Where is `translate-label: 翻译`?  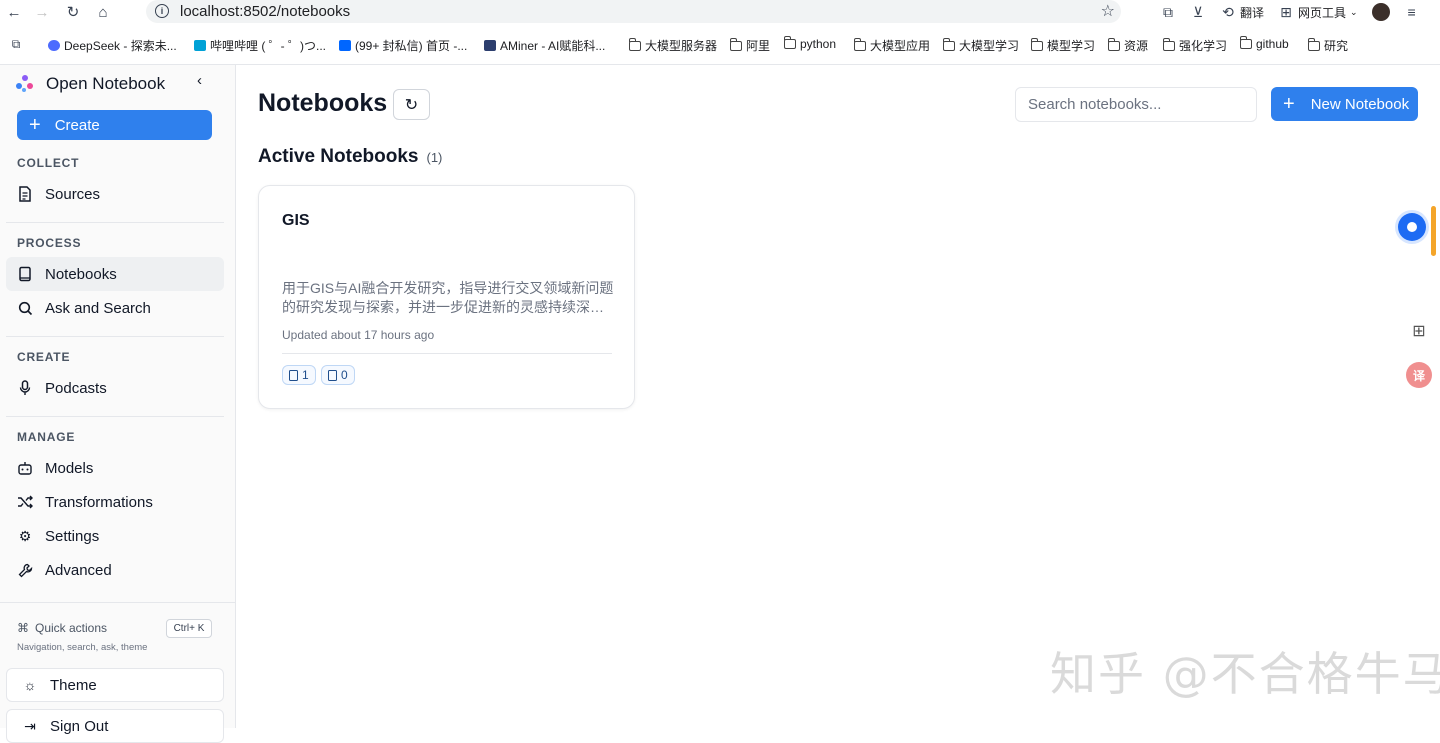 translate-label: 翻译 is located at coordinates (1252, 12).